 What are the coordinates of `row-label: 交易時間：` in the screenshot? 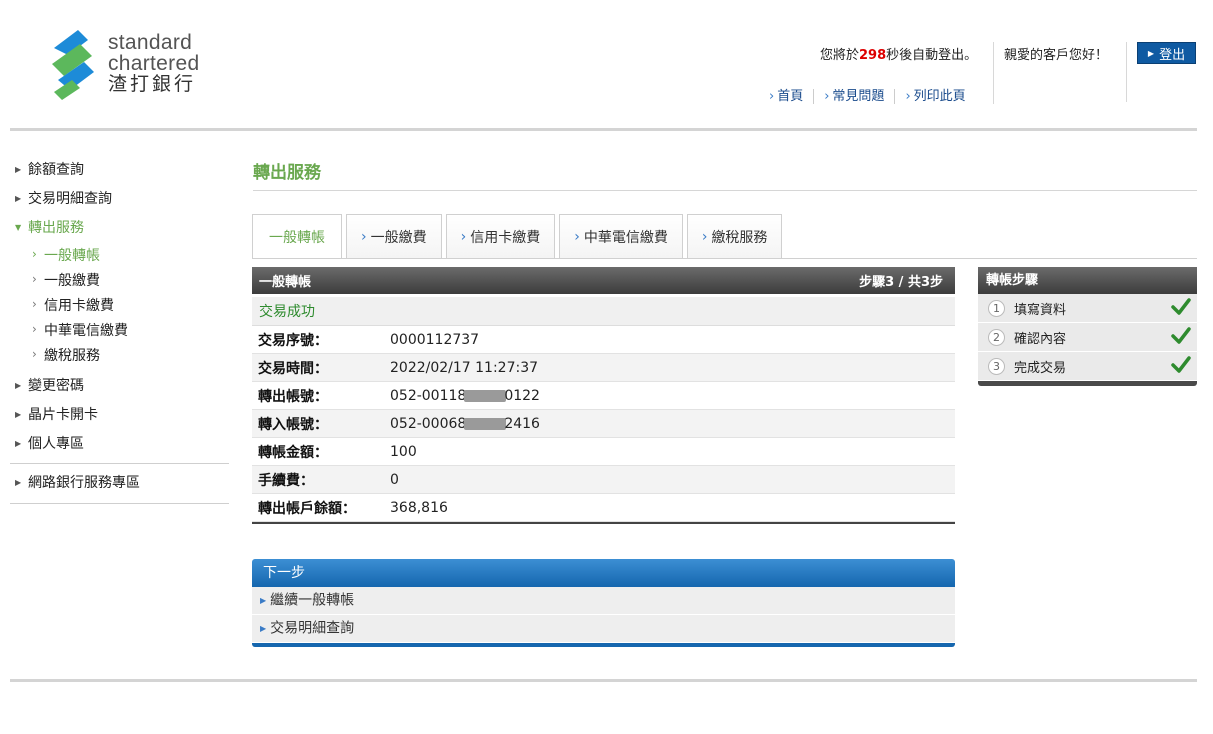 It's located at (293, 368).